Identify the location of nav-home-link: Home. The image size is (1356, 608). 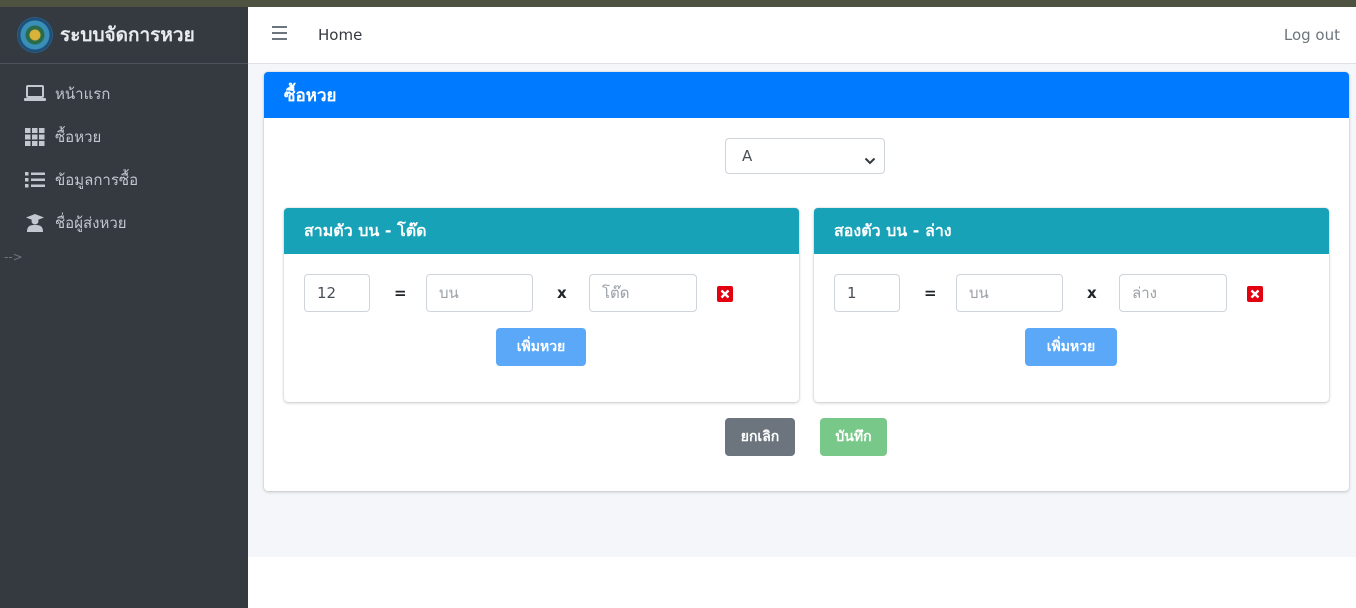
(340, 35).